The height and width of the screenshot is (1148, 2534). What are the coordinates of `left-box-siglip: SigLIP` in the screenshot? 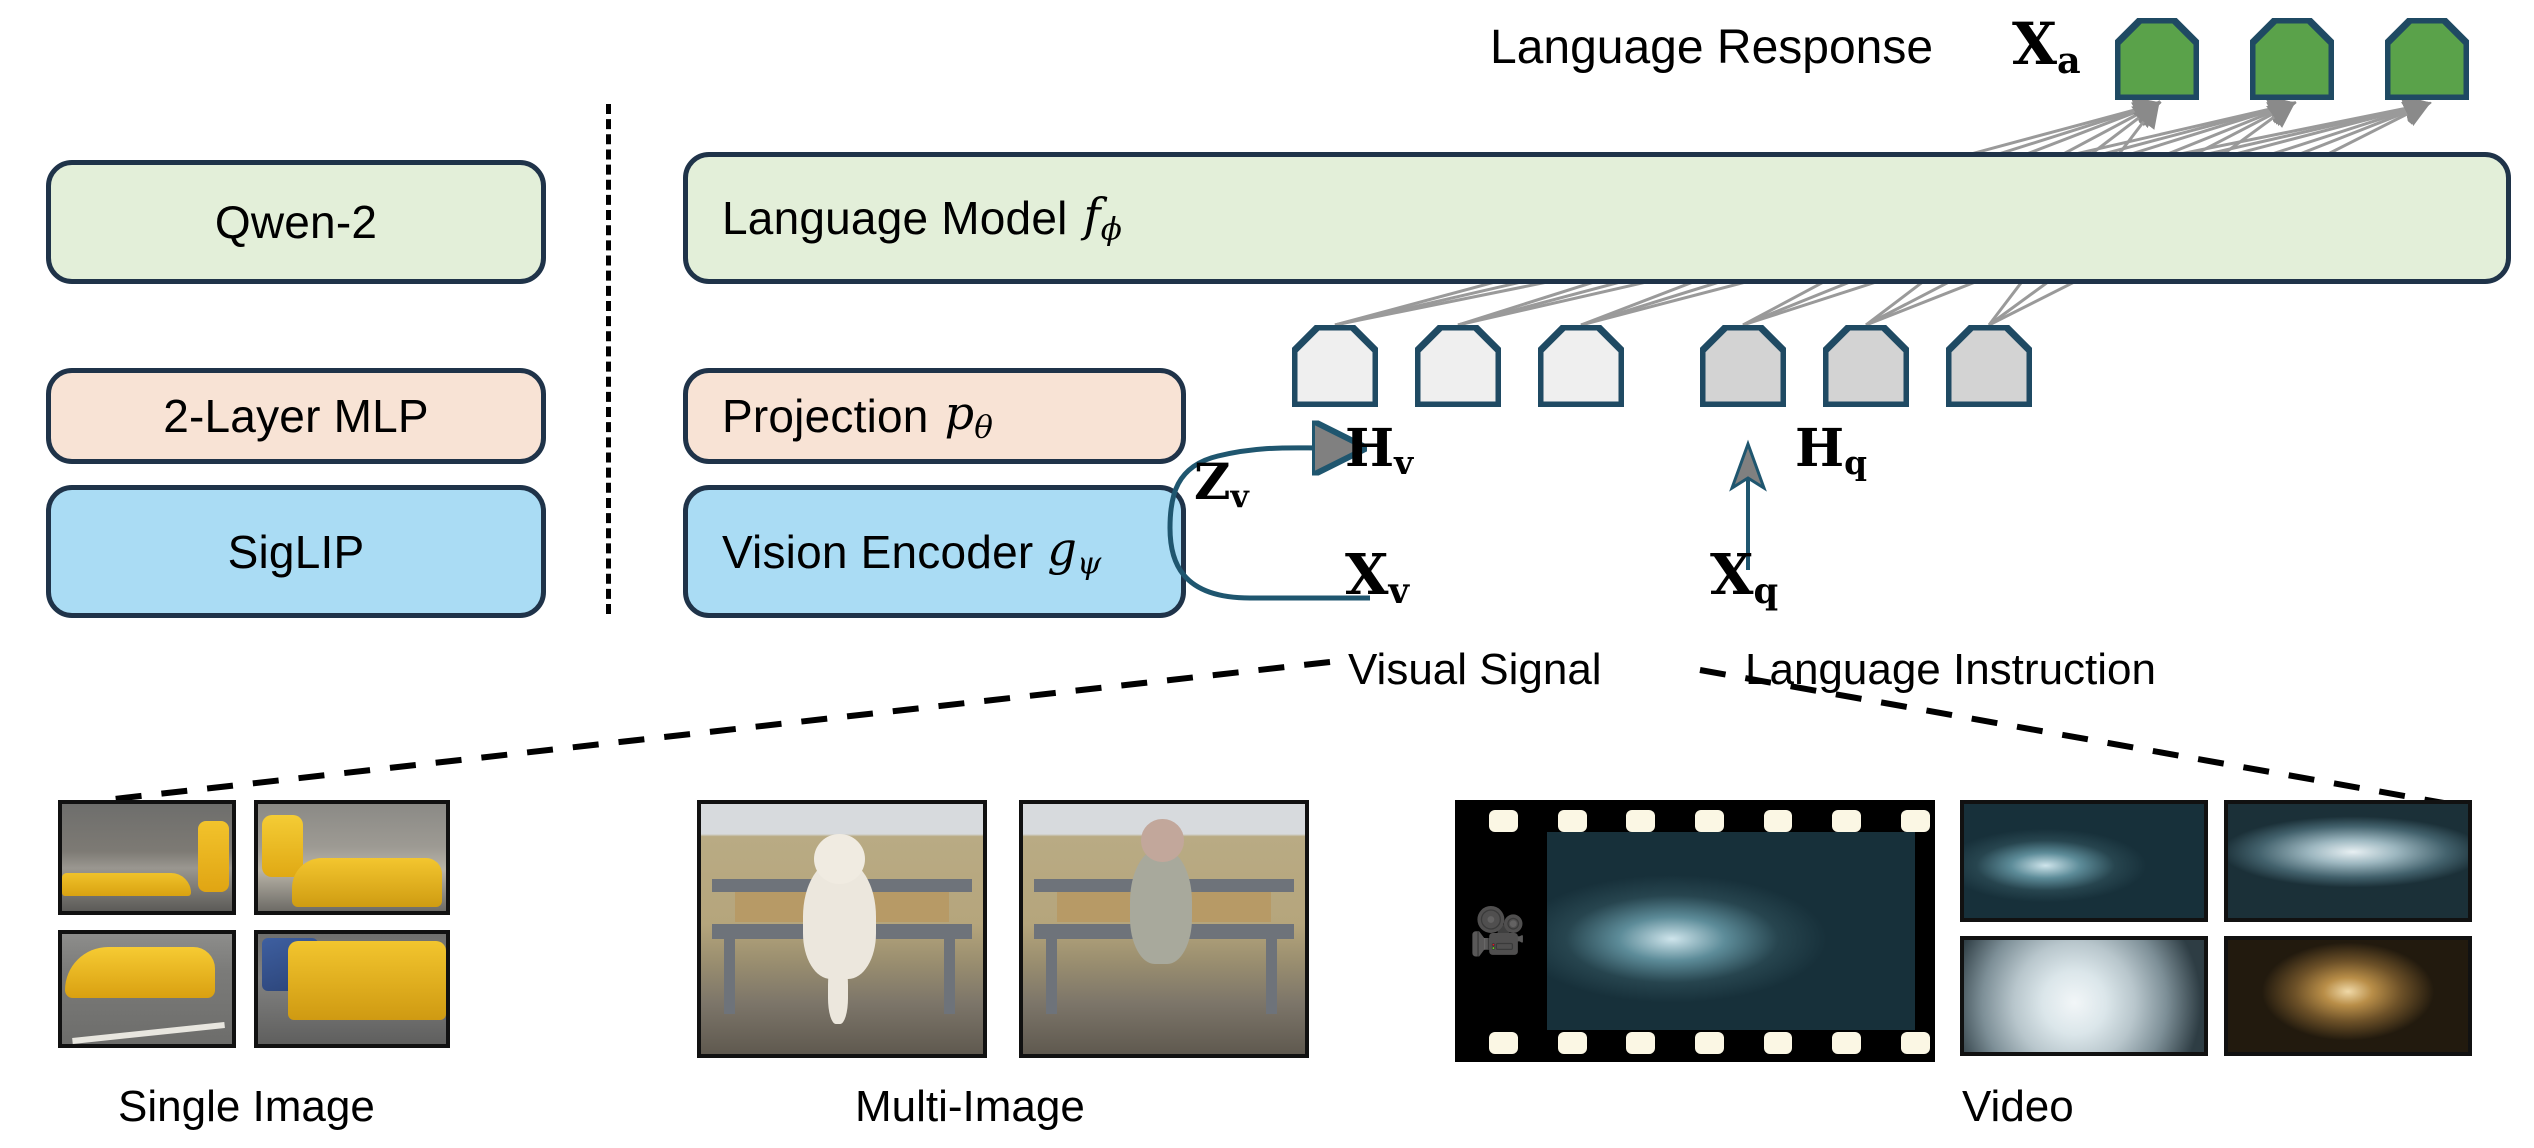 It's located at (296, 551).